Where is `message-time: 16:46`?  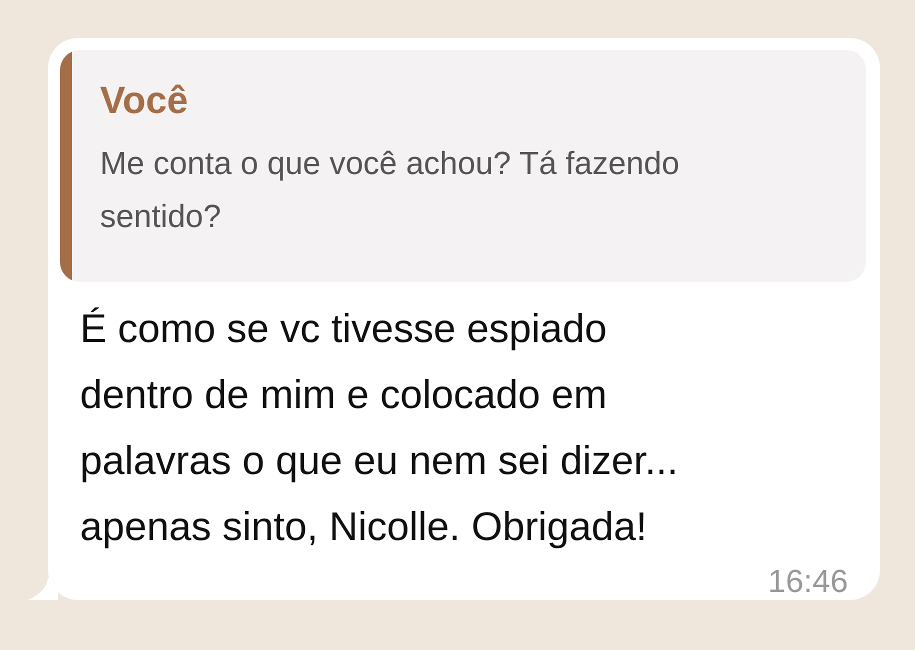 message-time: 16:46 is located at coordinates (808, 581).